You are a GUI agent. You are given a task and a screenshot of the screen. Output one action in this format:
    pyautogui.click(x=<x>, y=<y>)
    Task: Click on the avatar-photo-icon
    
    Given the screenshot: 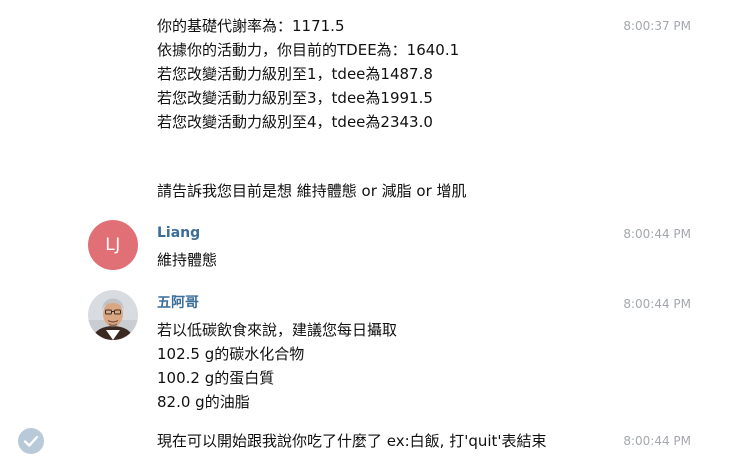 What is the action you would take?
    pyautogui.click(x=113, y=315)
    